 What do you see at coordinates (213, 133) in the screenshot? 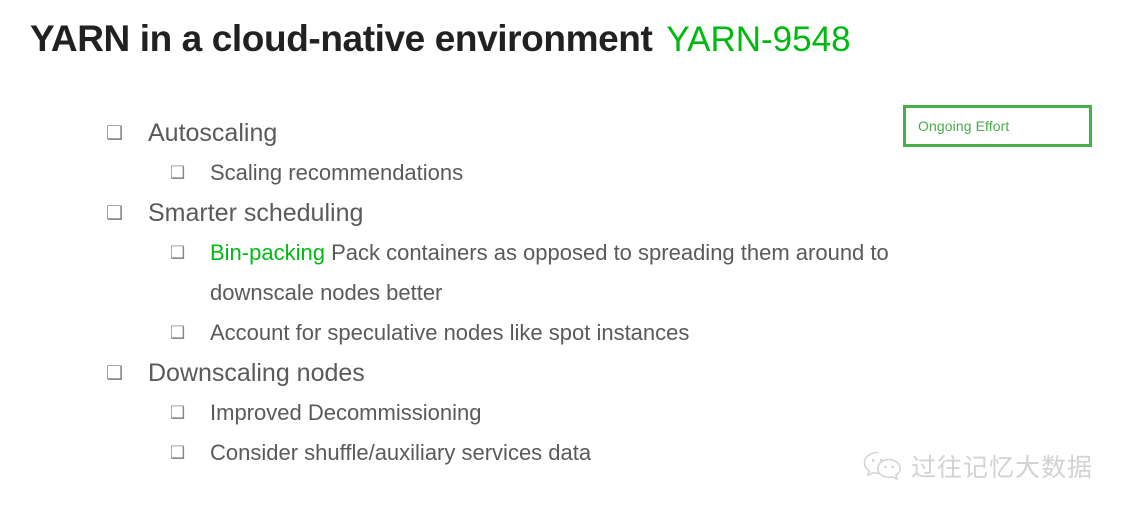
I see `bullet-item-label: Autoscaling` at bounding box center [213, 133].